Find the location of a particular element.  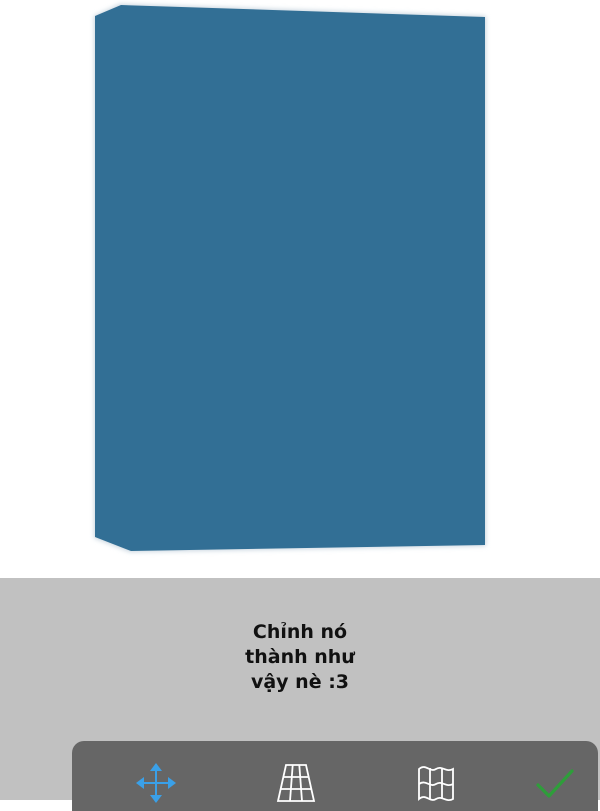

caption-line-2: thành như is located at coordinates (300, 657).